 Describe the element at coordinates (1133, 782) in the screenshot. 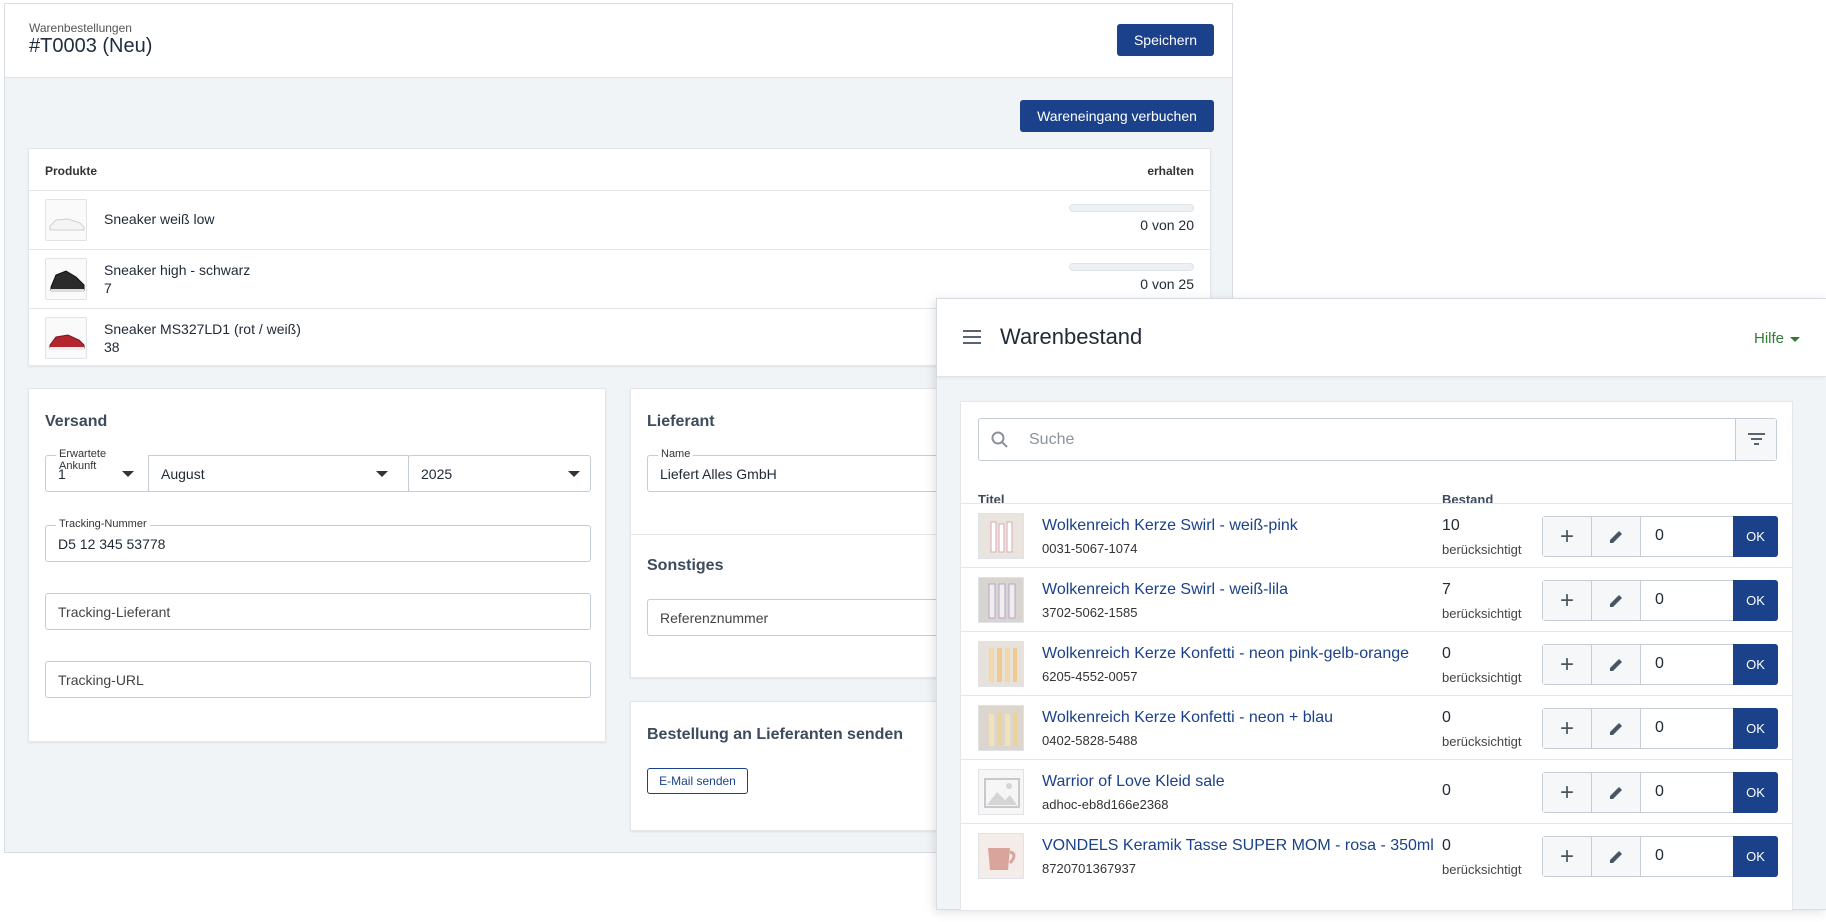

I see `product-title-link: Warrior of Love Kleid sale` at that location.